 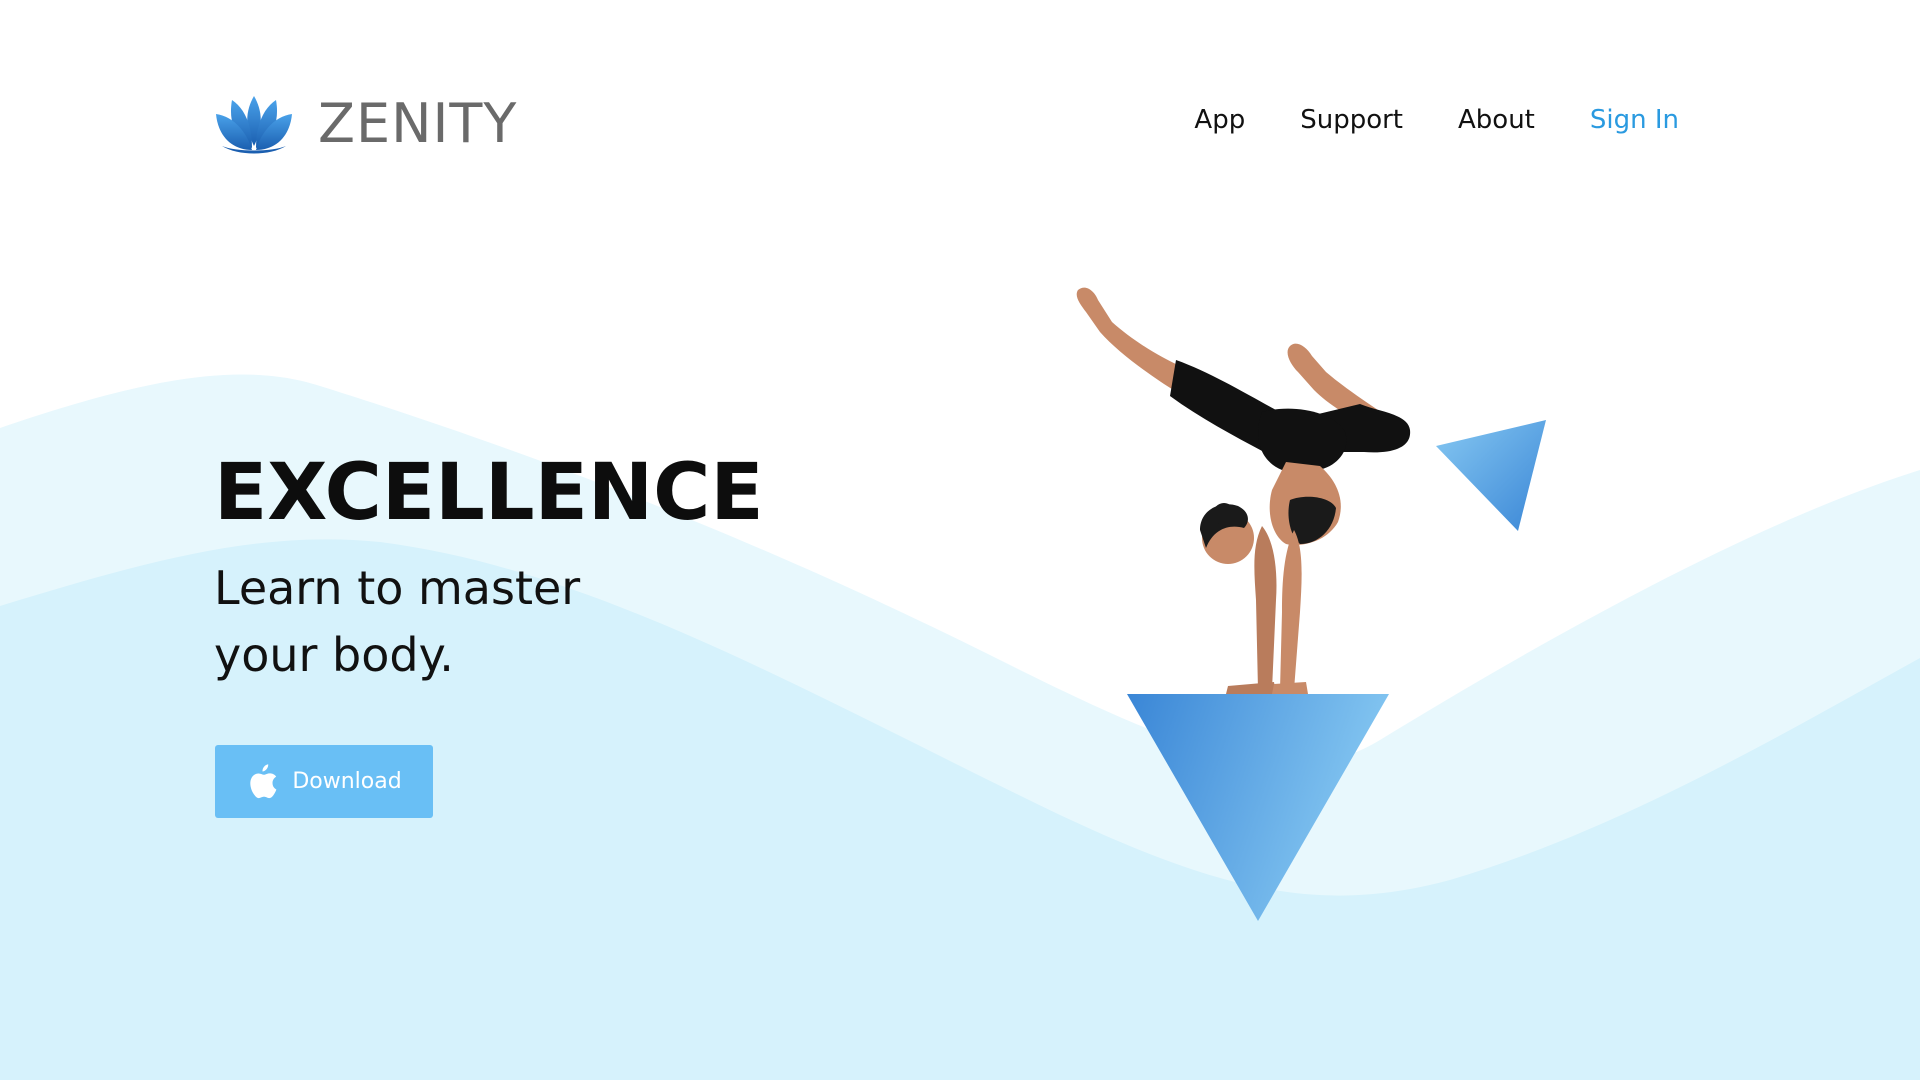 What do you see at coordinates (254, 125) in the screenshot?
I see `lotus-icon` at bounding box center [254, 125].